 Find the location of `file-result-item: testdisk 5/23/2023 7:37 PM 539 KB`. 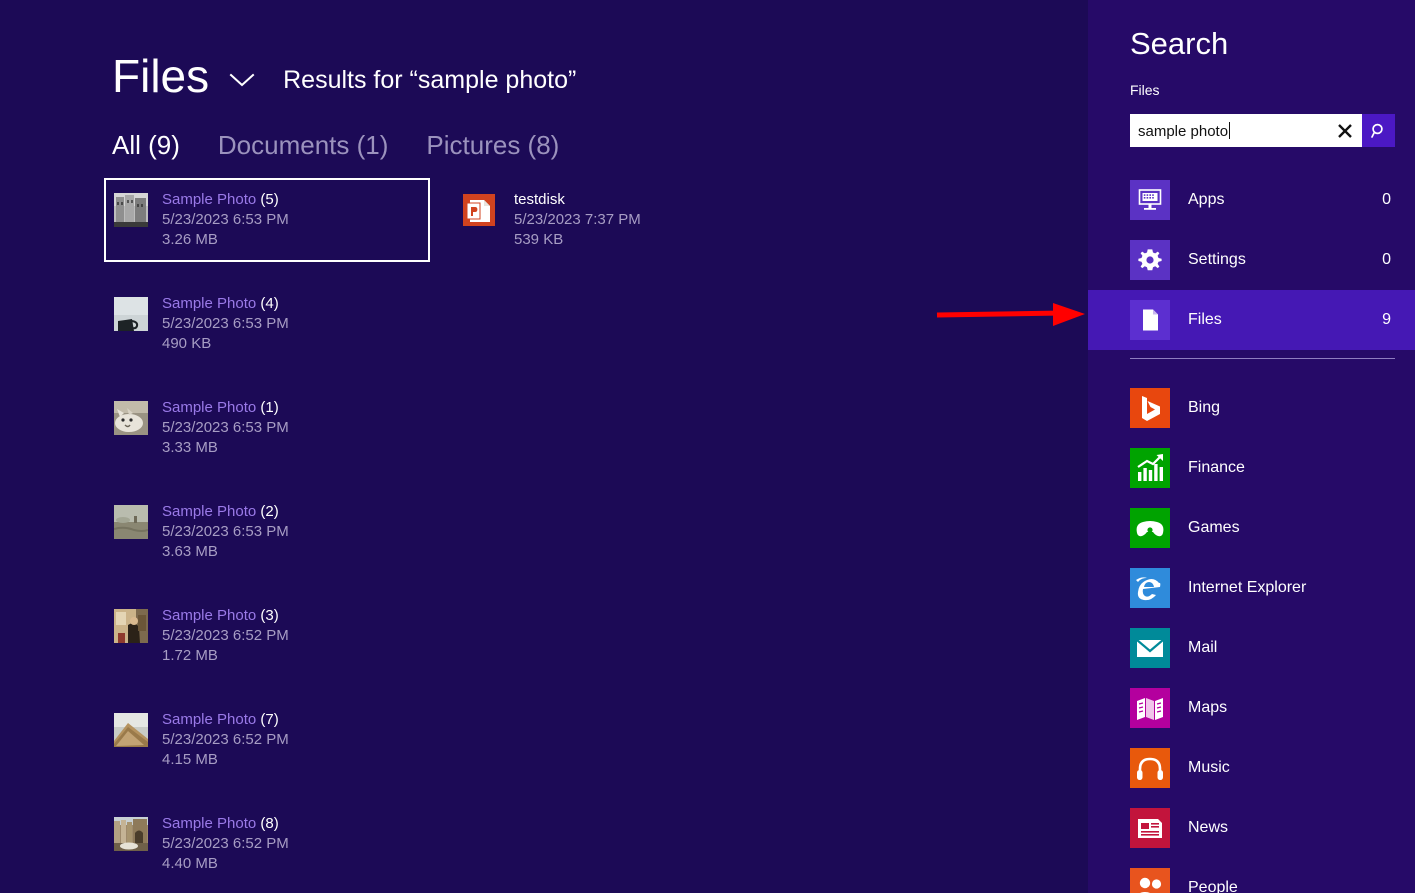

file-result-item: testdisk 5/23/2023 7:37 PM 539 KB is located at coordinates (615, 220).